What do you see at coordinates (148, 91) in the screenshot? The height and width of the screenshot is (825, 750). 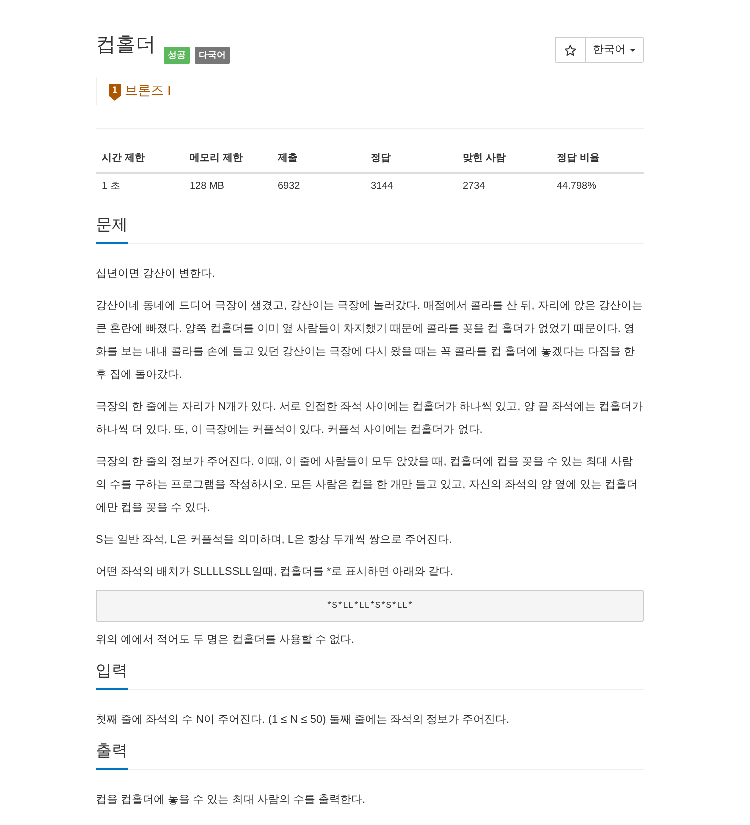 I see `tier-label: 브론즈 I` at bounding box center [148, 91].